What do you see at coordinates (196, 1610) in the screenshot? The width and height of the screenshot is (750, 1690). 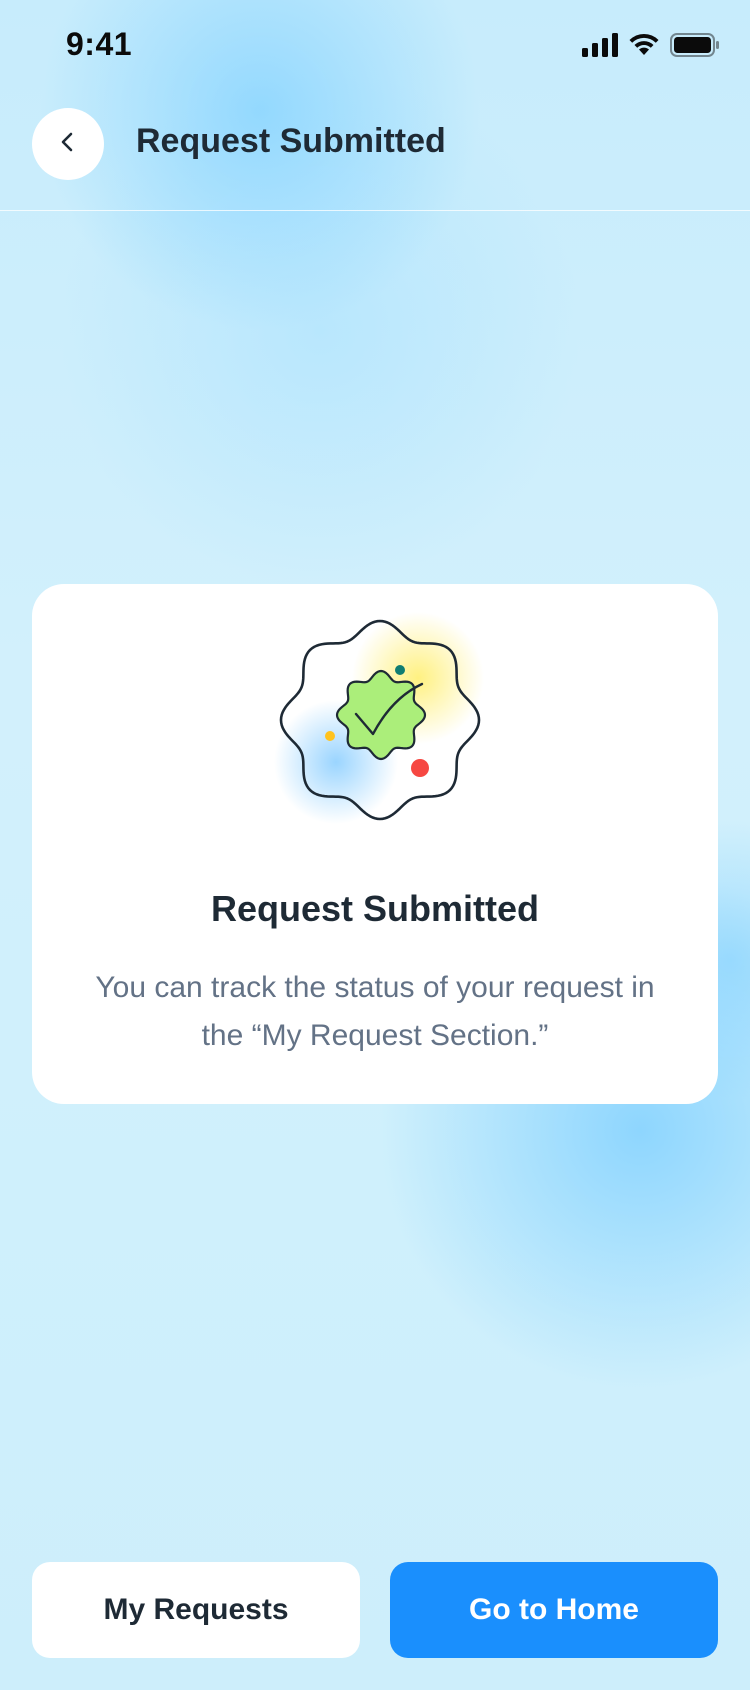 I see `my-requests-button: My Requests` at bounding box center [196, 1610].